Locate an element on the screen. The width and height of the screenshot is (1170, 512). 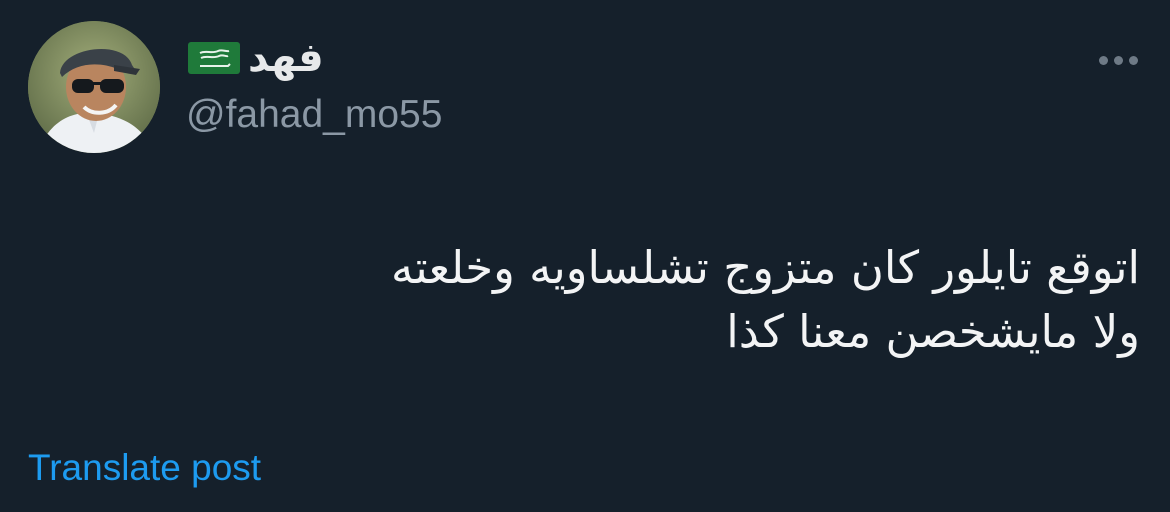
display-name-row: فهد is located at coordinates (256, 58).